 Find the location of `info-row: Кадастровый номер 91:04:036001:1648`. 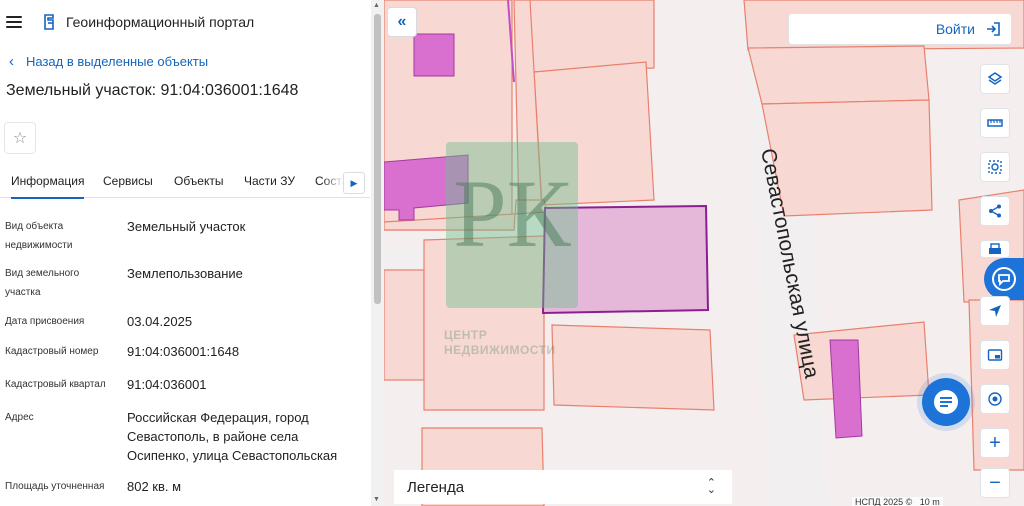

info-row: Кадастровый номер 91:04:036001:1648 is located at coordinates (185, 352).